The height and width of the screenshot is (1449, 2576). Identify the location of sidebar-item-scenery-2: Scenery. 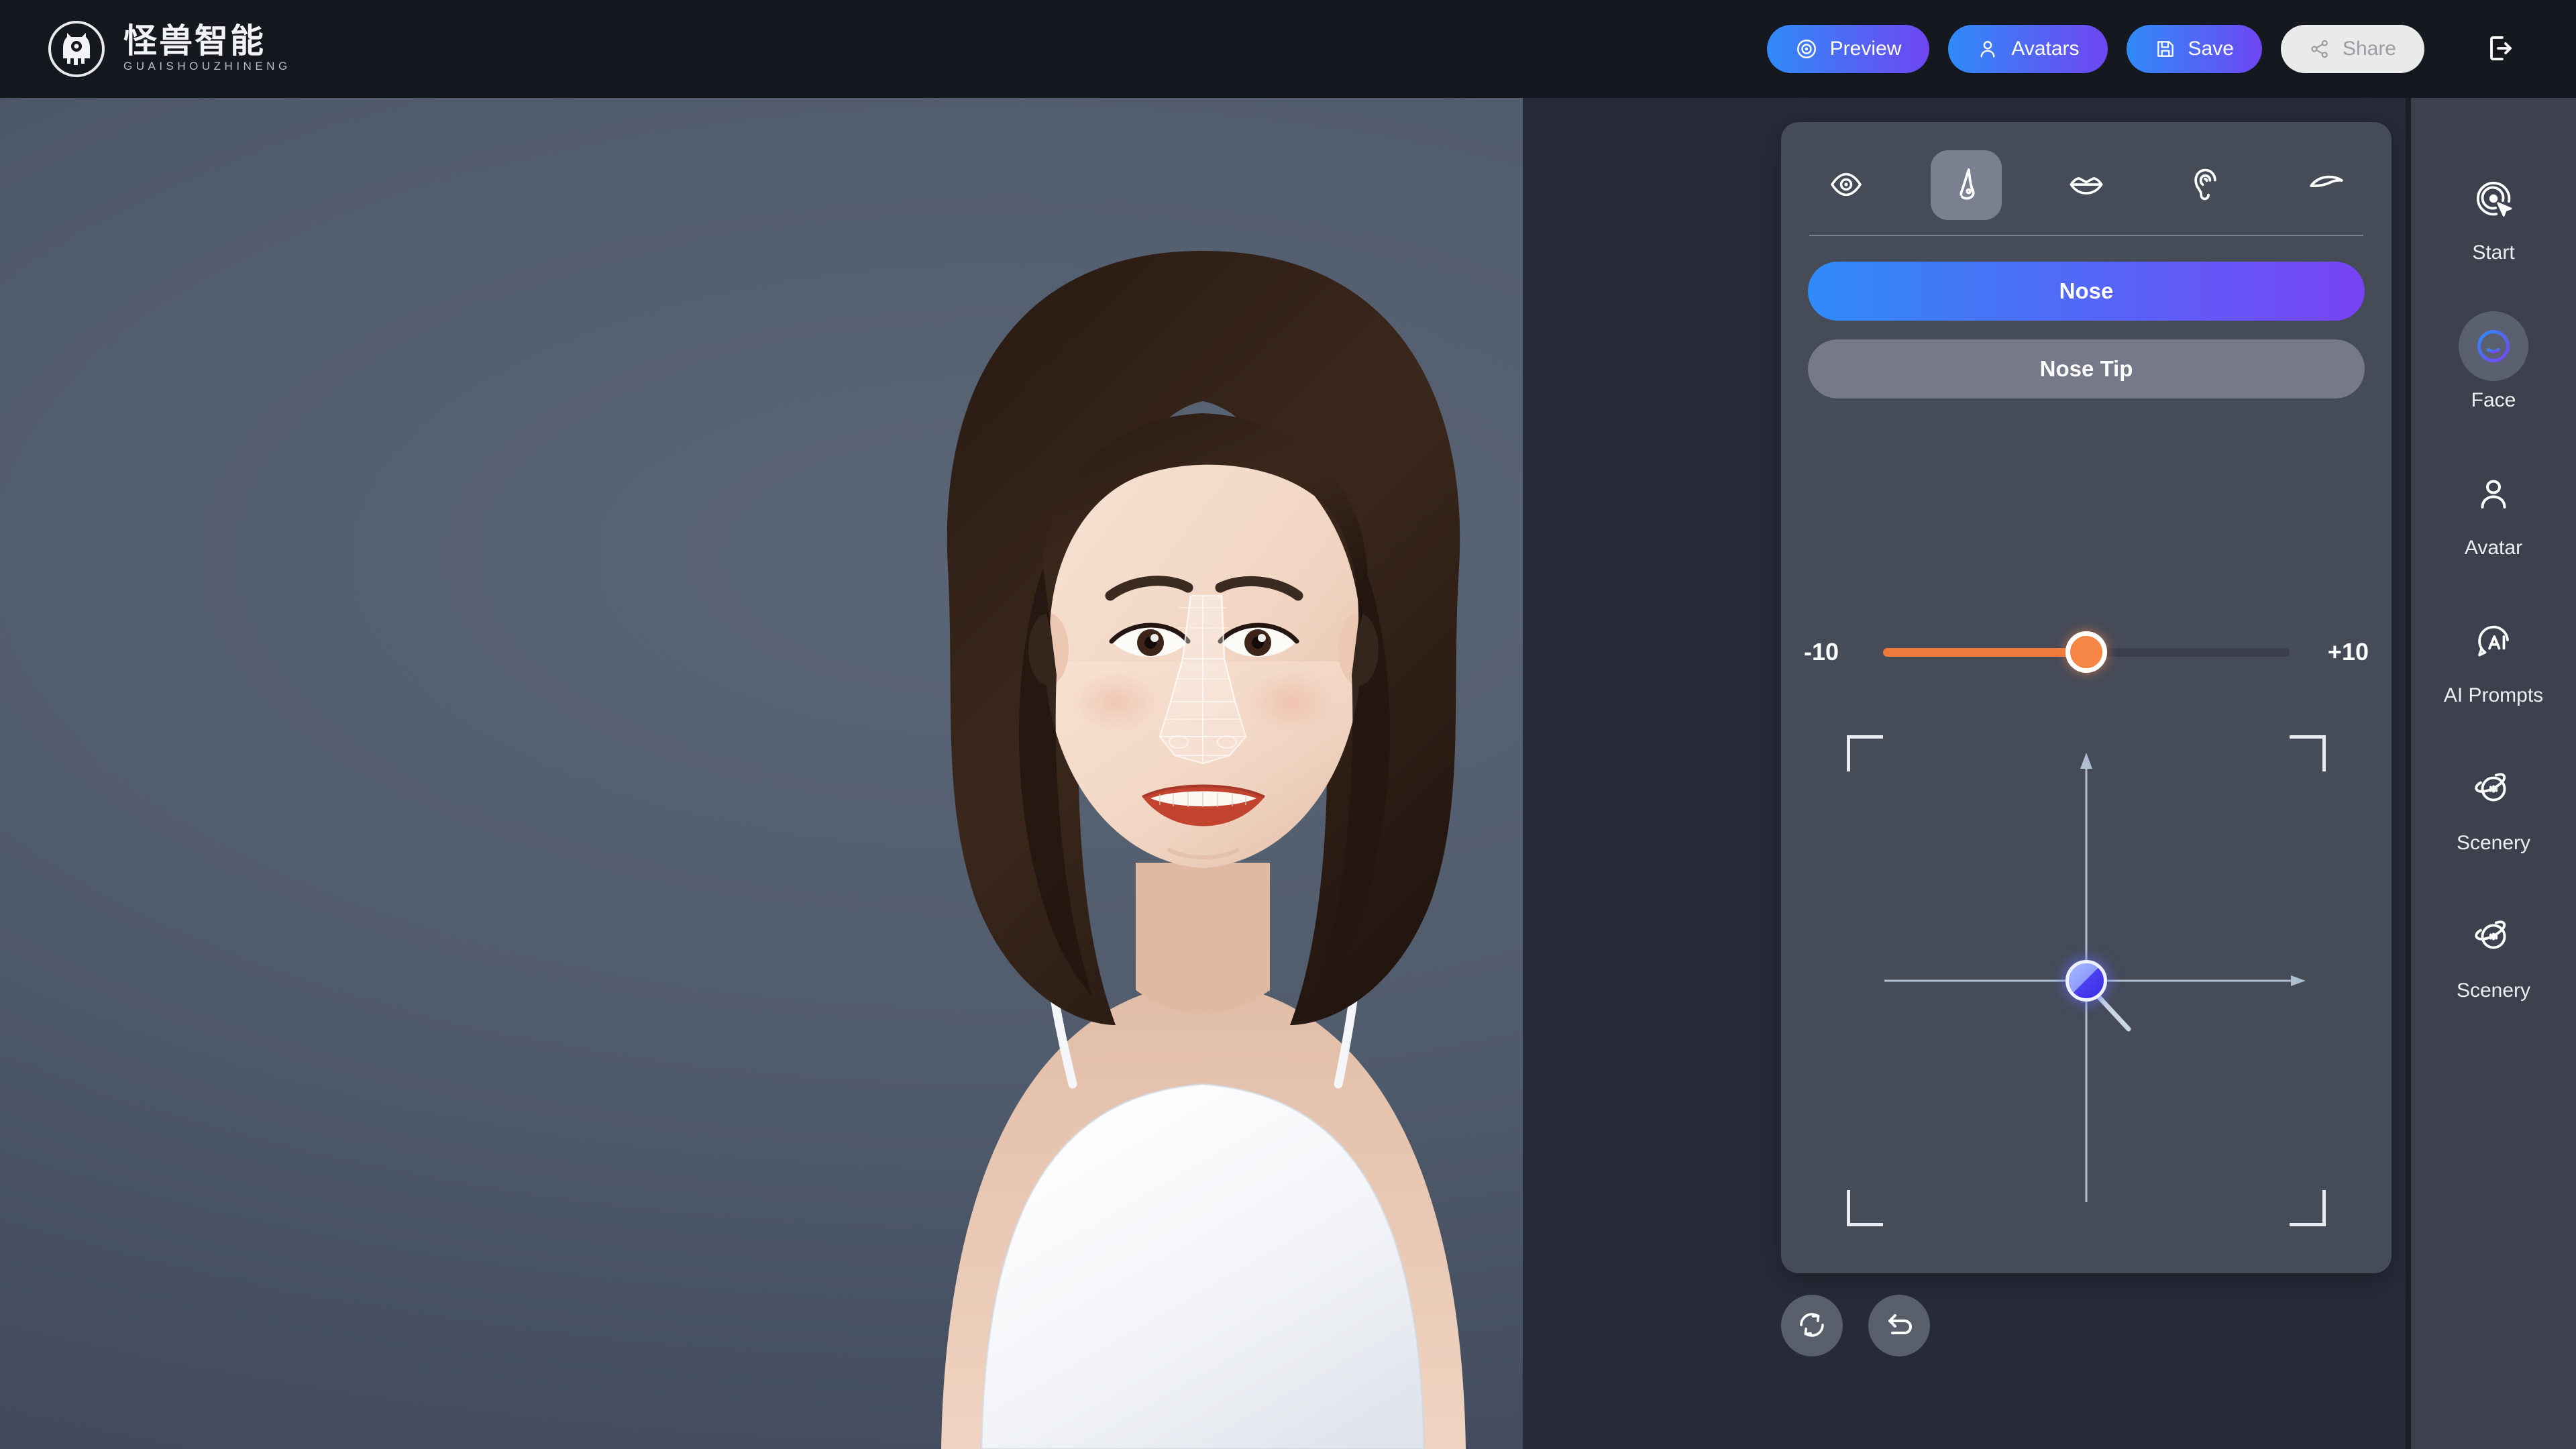
(2492, 971).